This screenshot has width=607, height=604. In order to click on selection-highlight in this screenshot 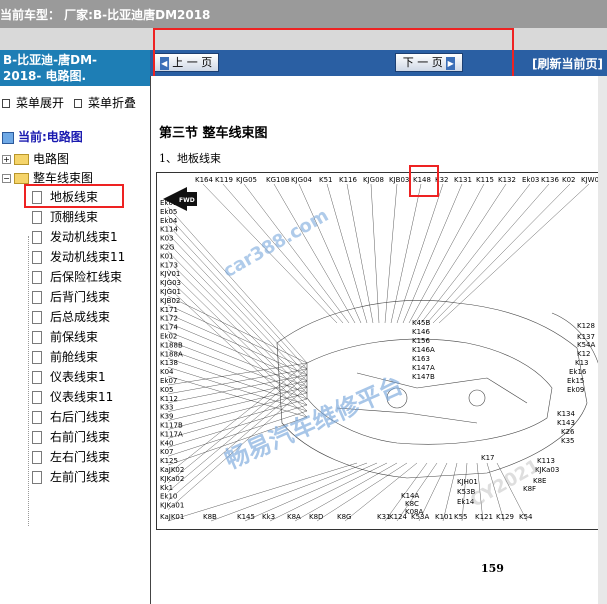, I will do `click(74, 196)`.